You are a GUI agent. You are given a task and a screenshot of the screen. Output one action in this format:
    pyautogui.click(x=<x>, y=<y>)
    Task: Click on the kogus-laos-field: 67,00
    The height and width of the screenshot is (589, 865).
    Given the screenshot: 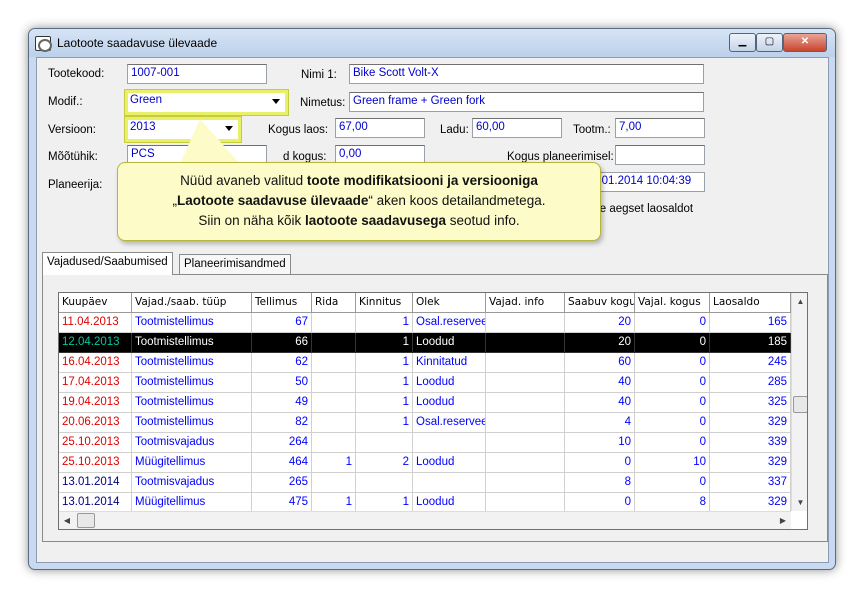 What is the action you would take?
    pyautogui.click(x=380, y=128)
    